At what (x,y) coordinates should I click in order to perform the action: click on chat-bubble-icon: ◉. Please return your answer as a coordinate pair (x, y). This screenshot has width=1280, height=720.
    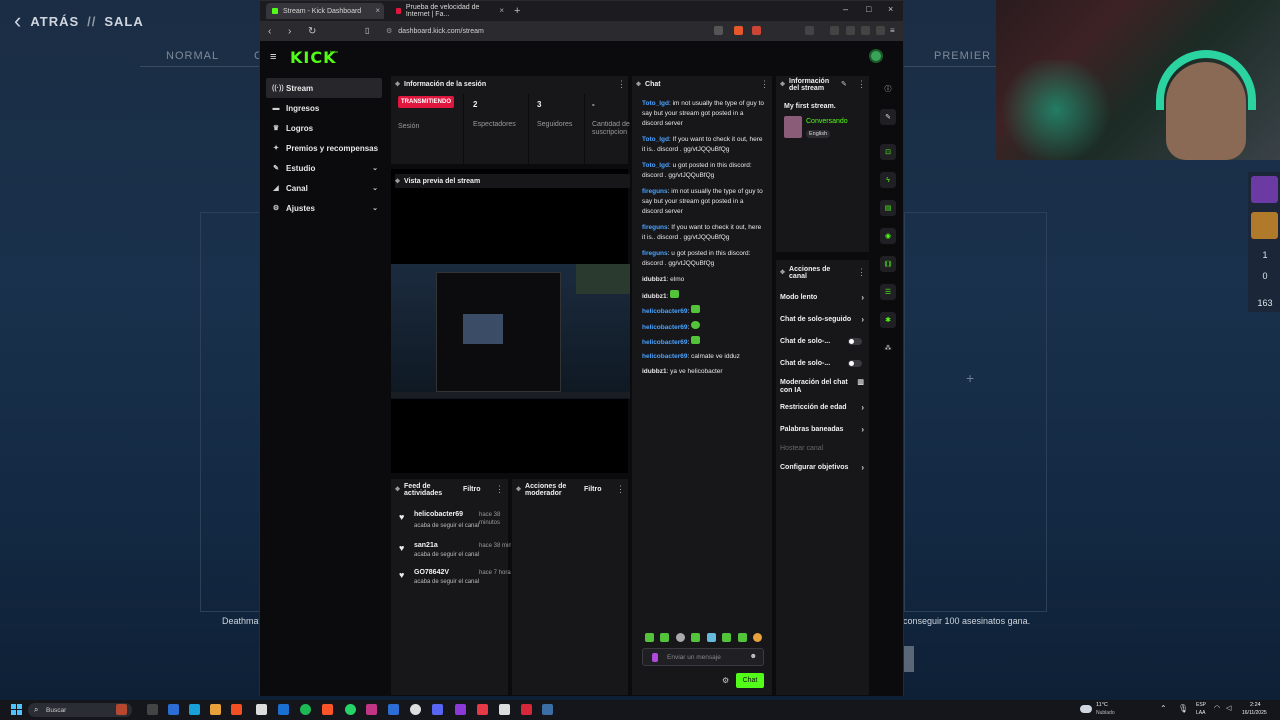
    Looking at the image, I should click on (888, 236).